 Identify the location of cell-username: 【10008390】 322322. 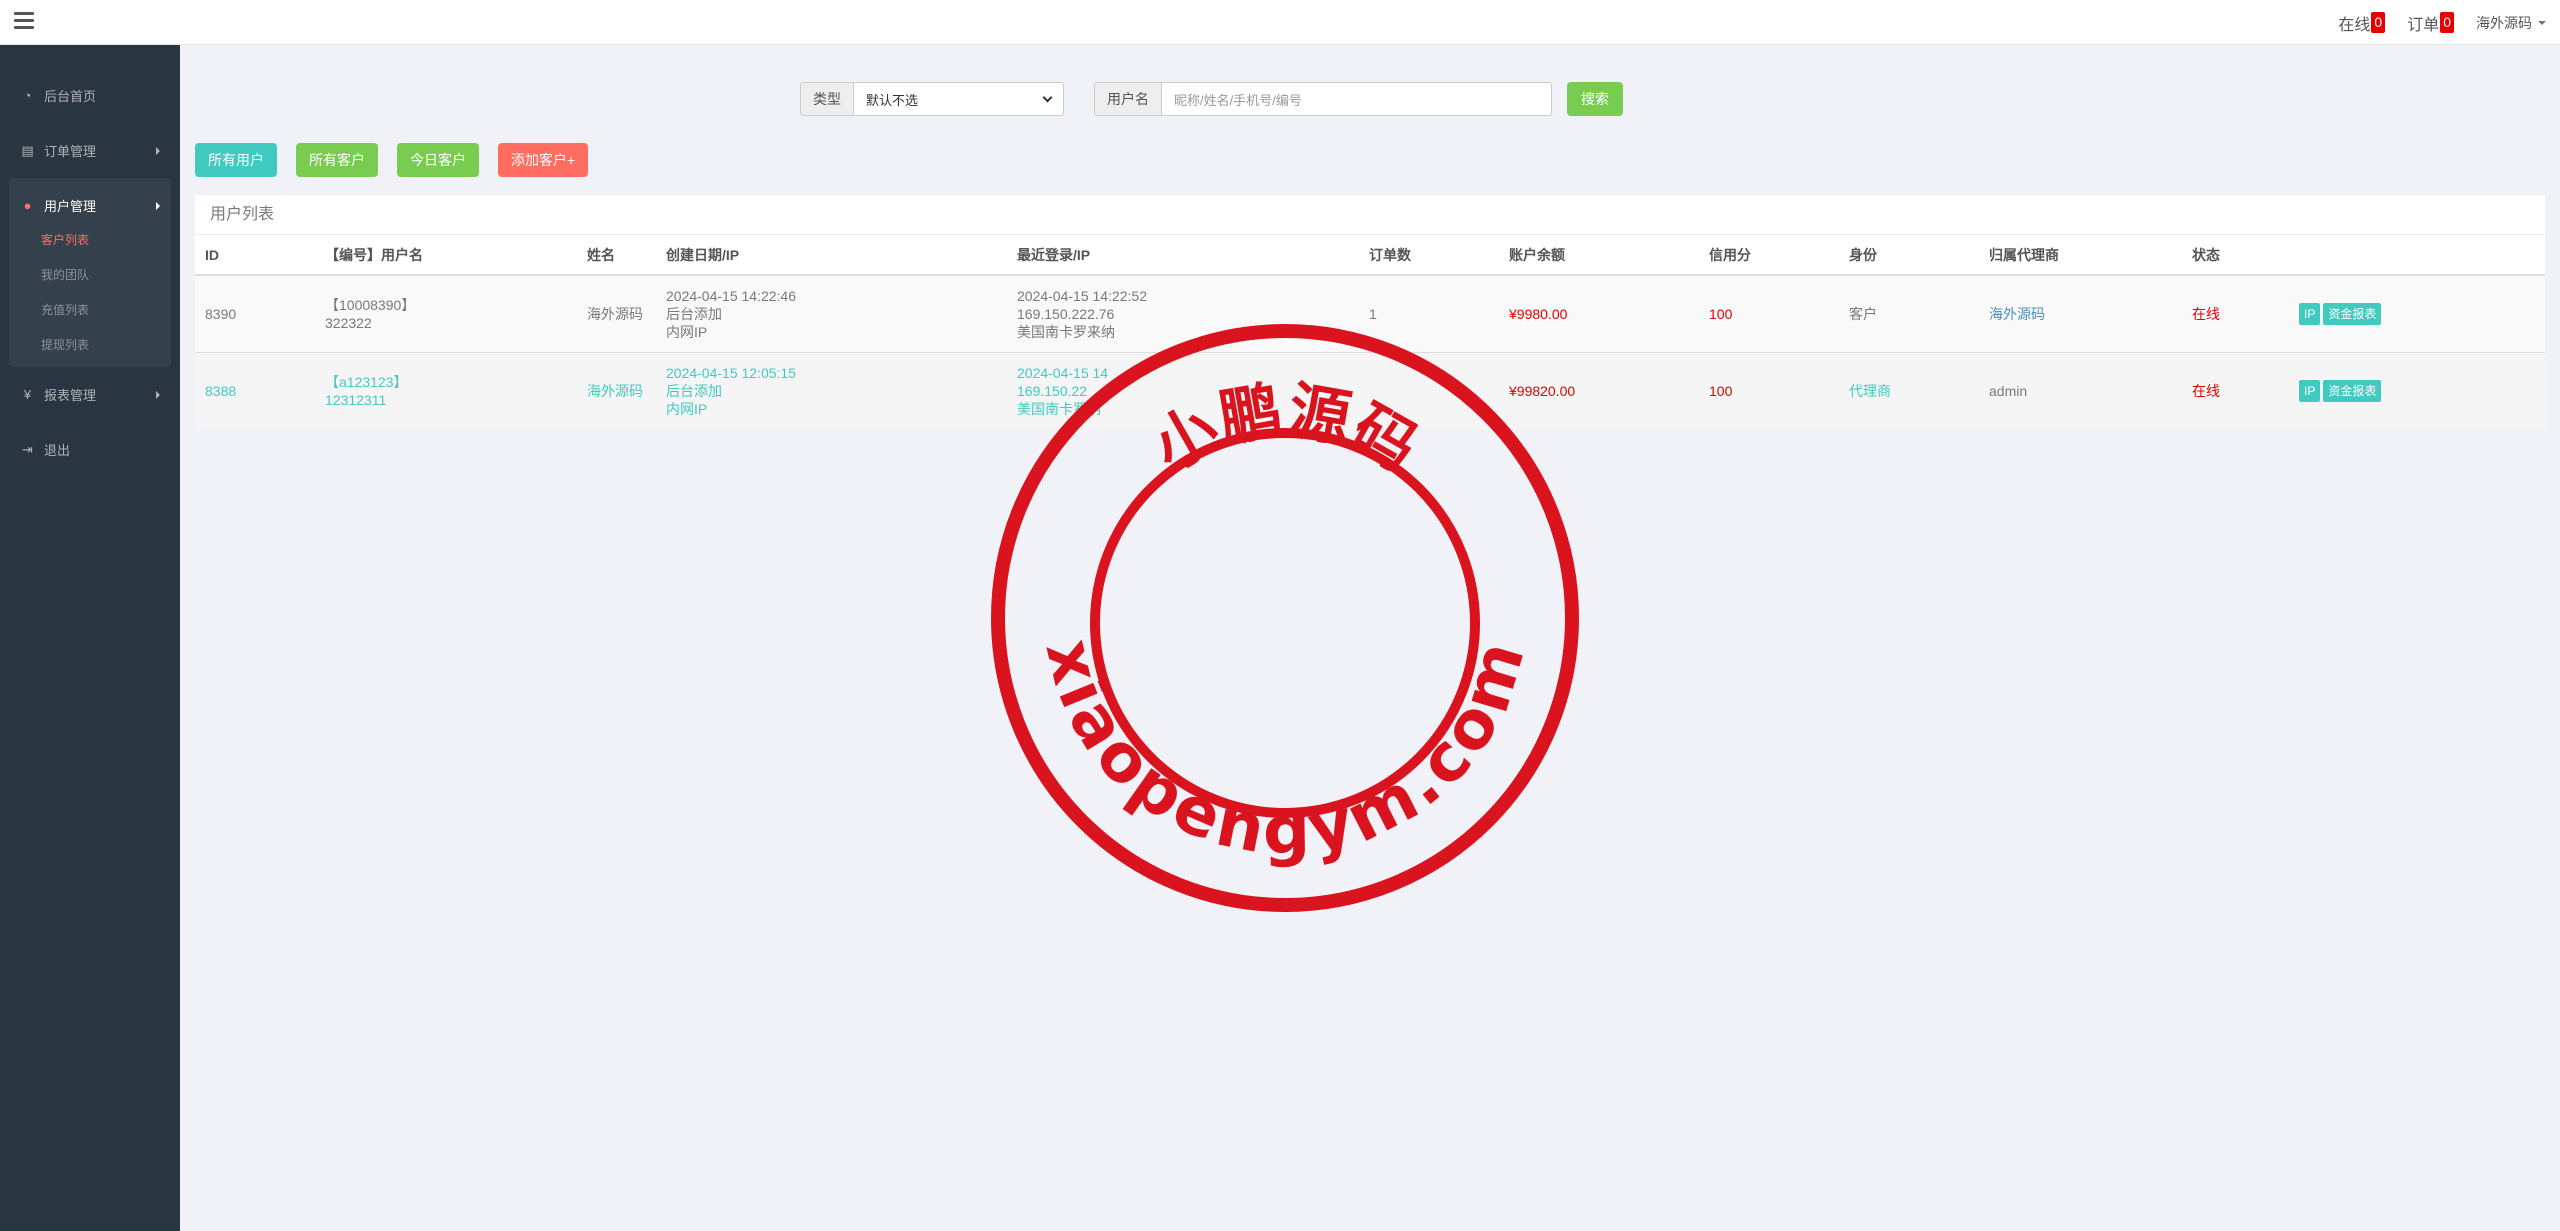
(446, 313).